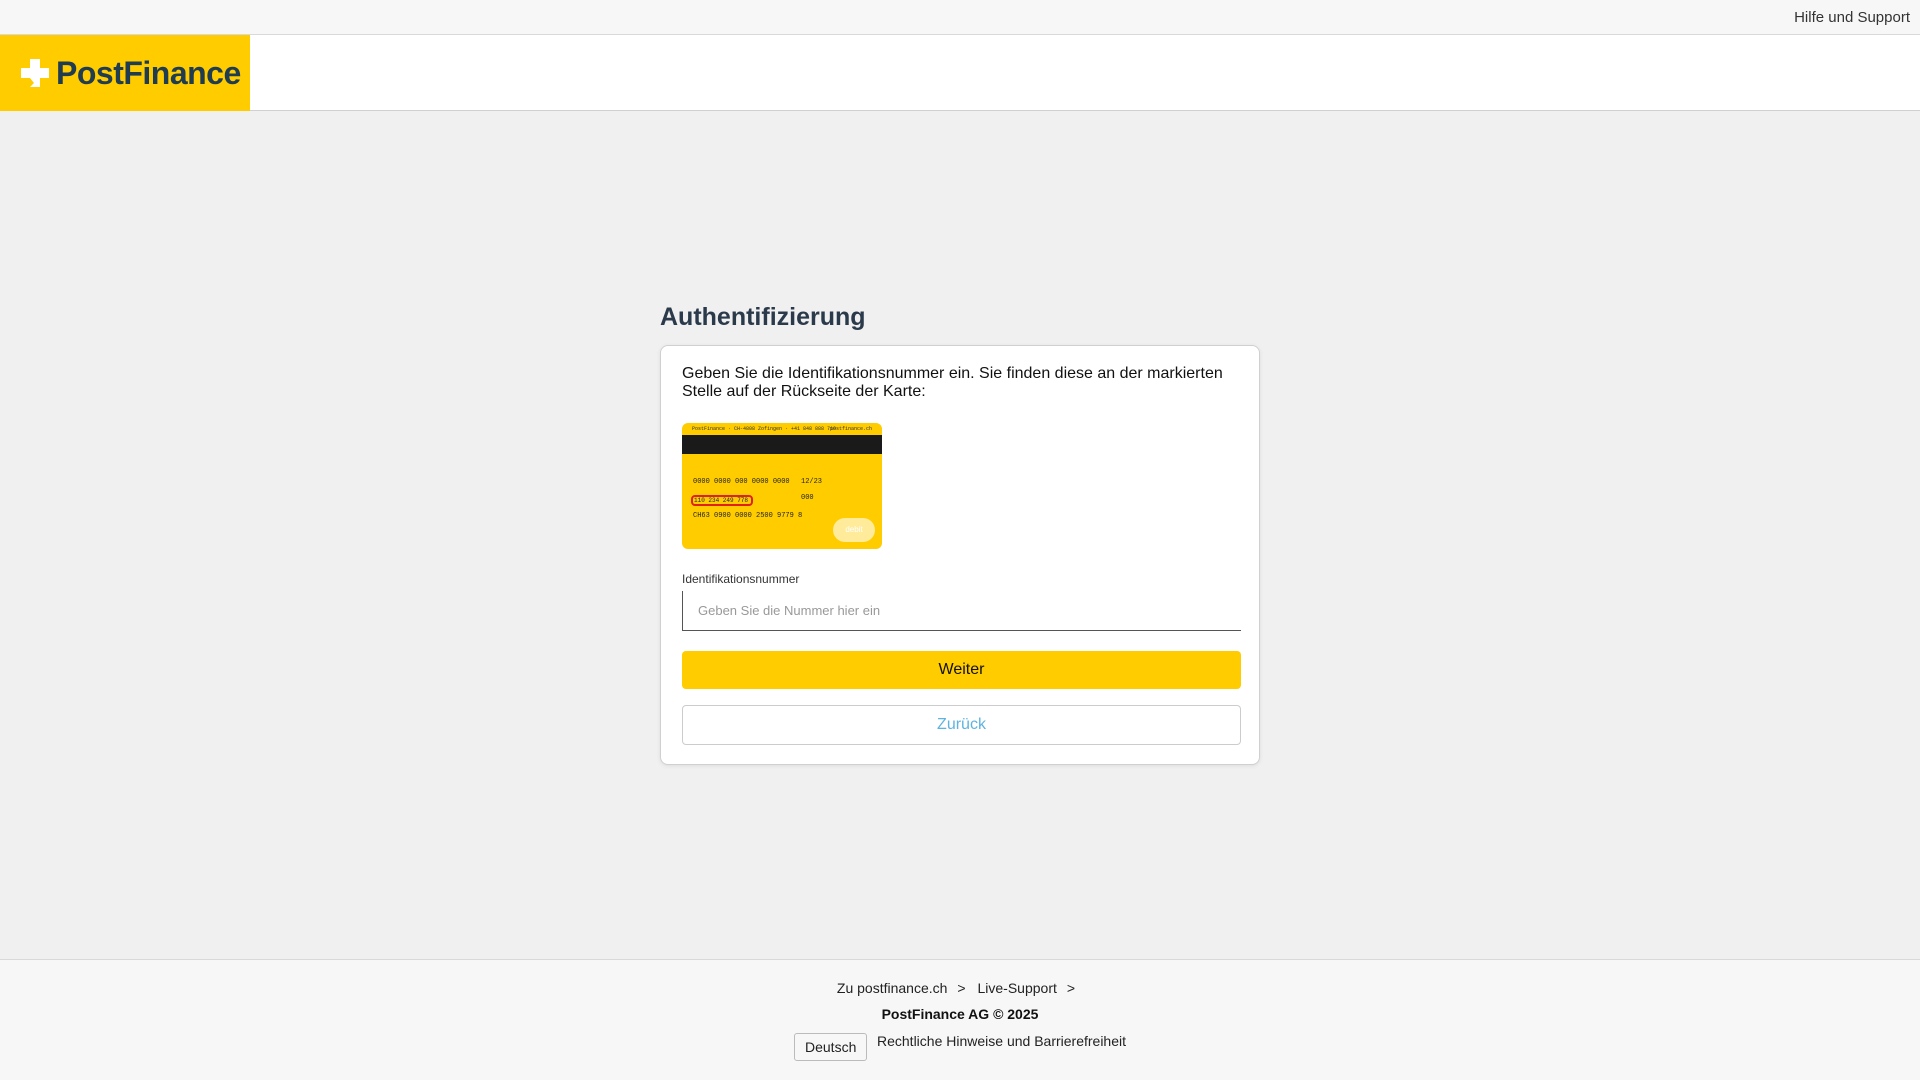 Image resolution: width=1920 pixels, height=1080 pixels. What do you see at coordinates (831, 1047) in the screenshot?
I see `language-selector: Deutsch` at bounding box center [831, 1047].